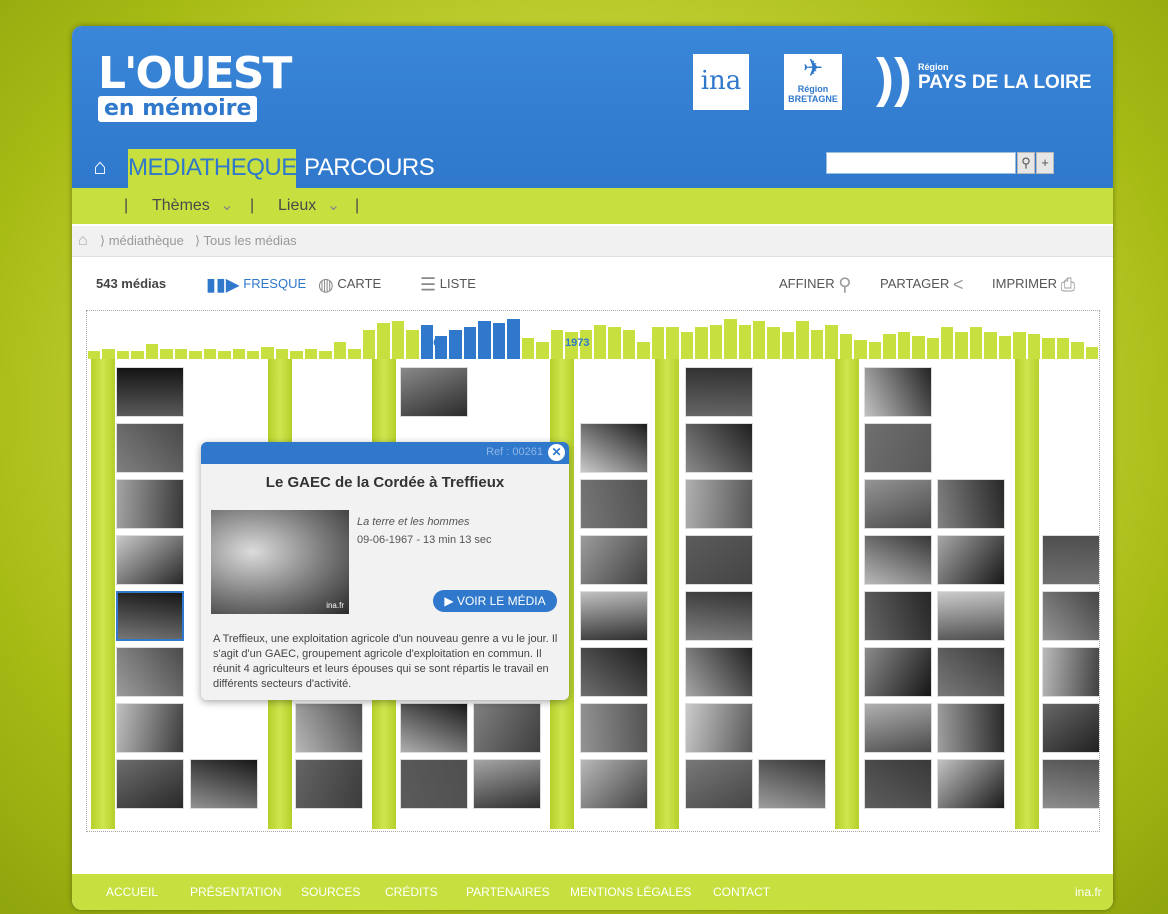 This screenshot has height=914, width=1168. I want to click on ina-logo: ina, so click(721, 82).